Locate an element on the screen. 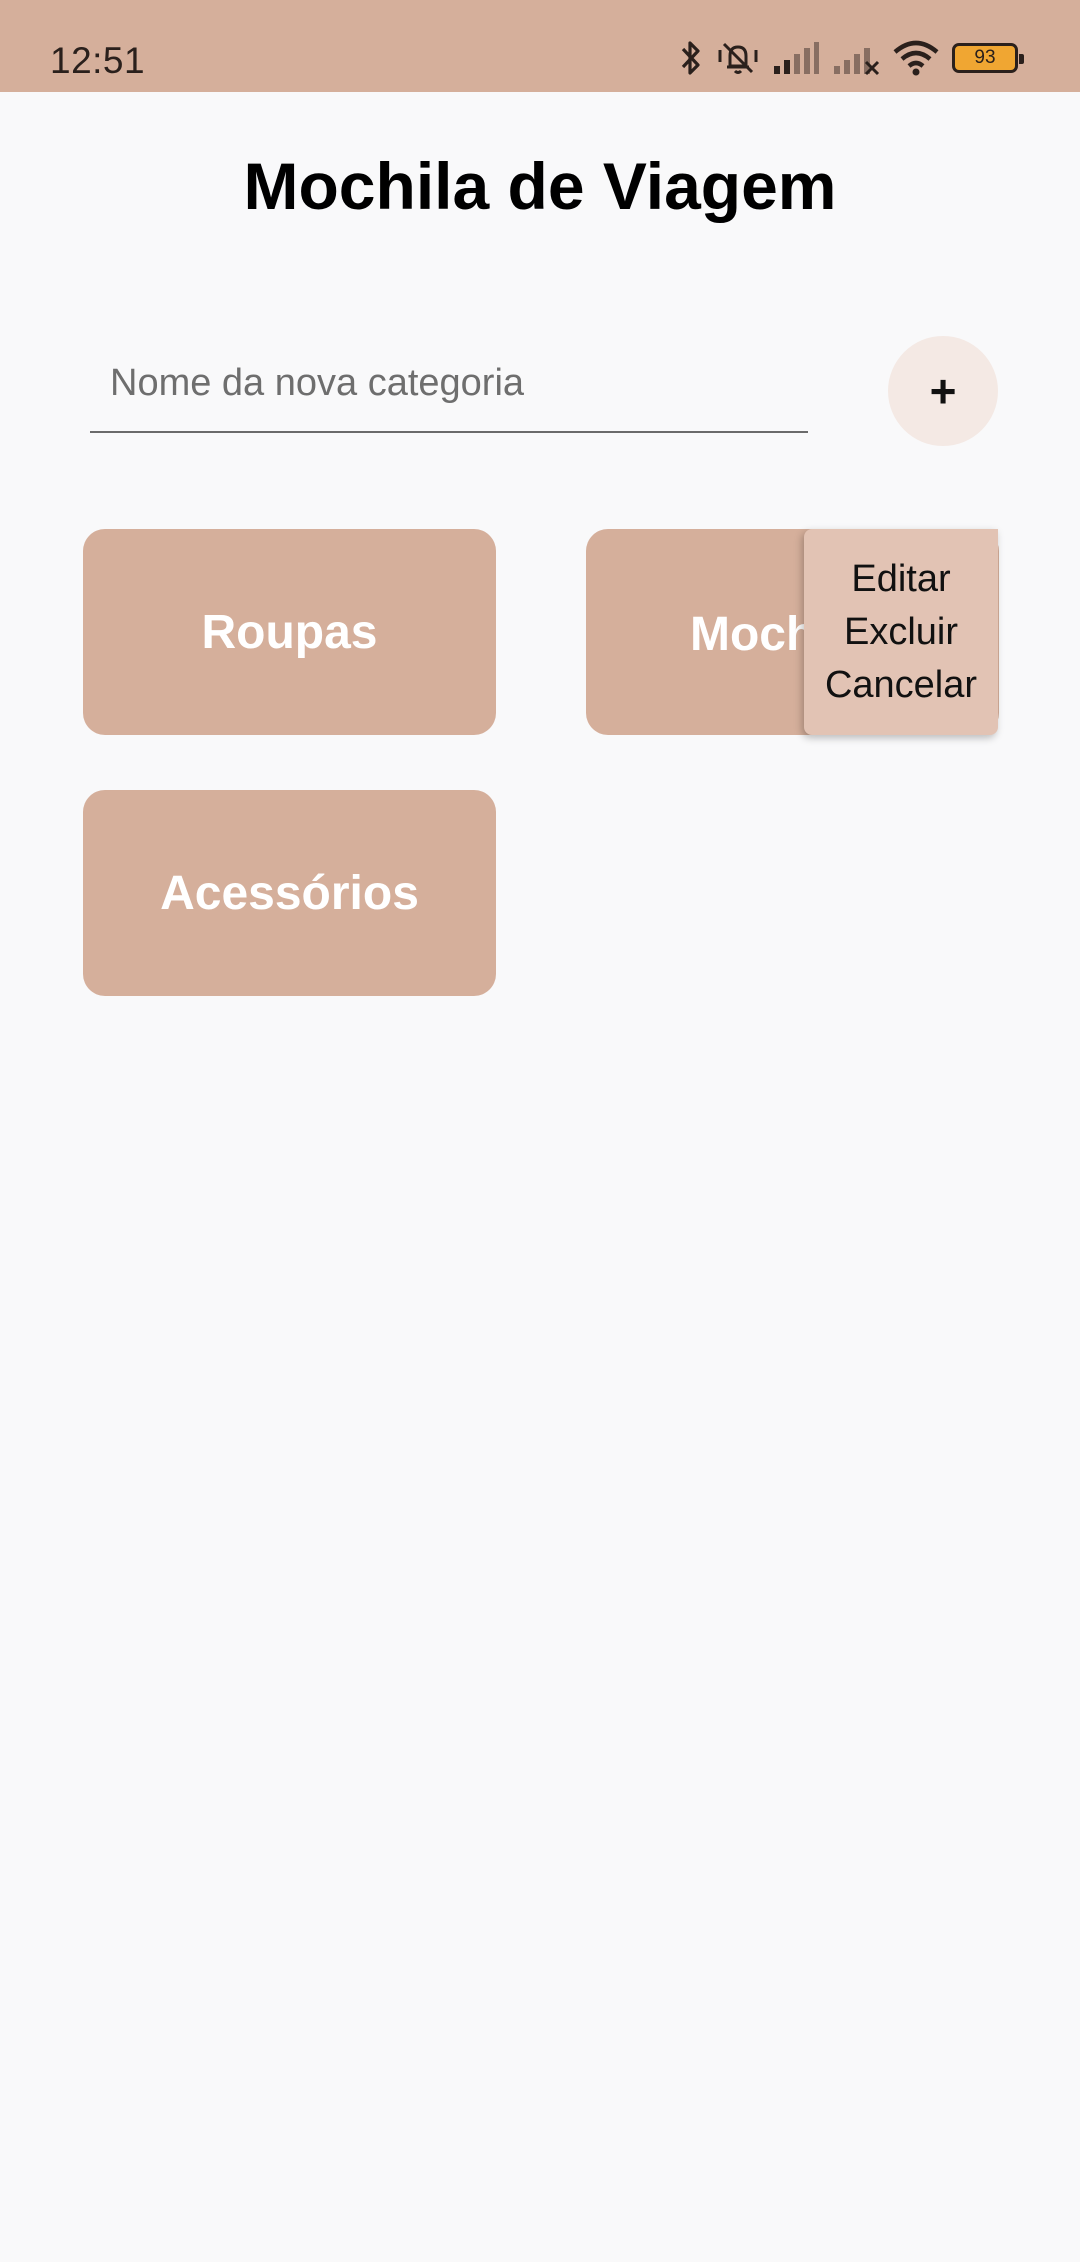 This screenshot has width=1080, height=2262. new-category-field is located at coordinates (449, 390).